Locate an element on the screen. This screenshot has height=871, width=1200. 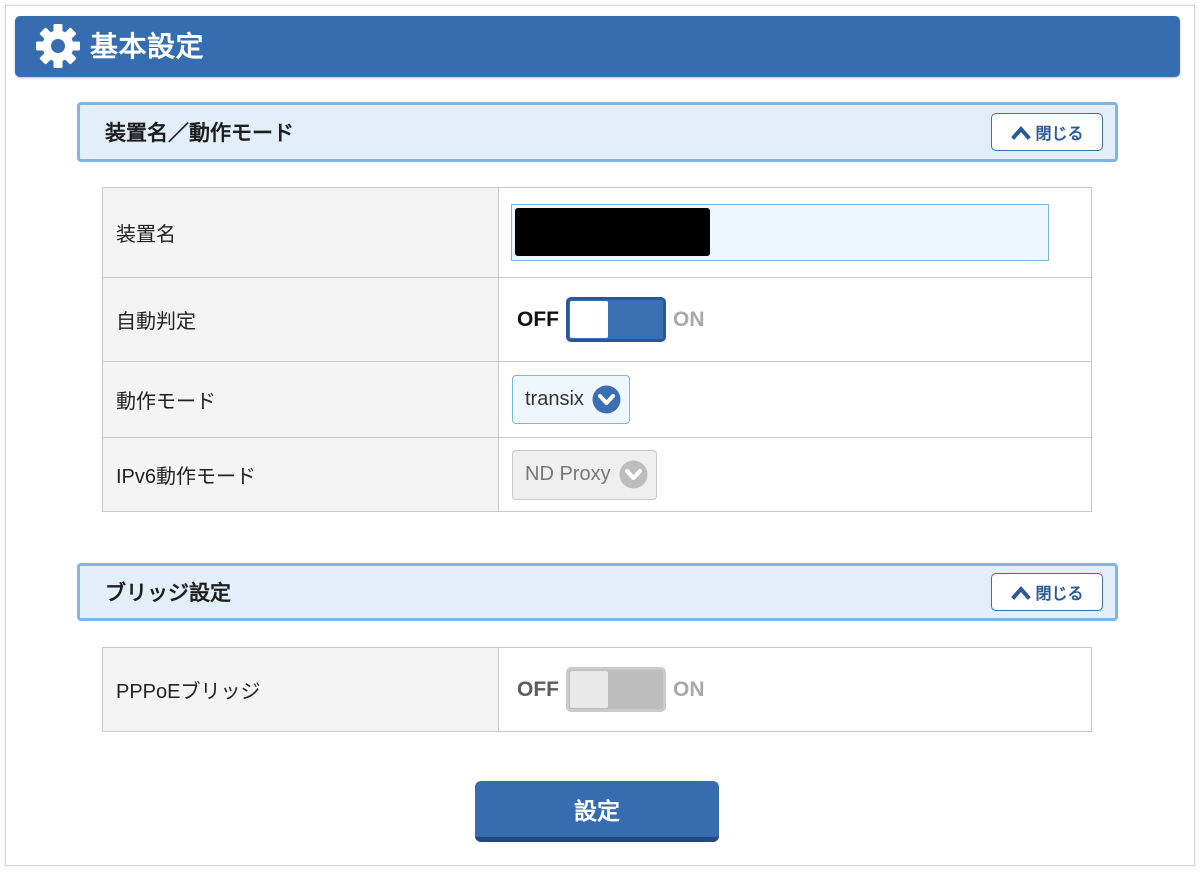
section-header-bridge: ブリッジ設定 閉じる is located at coordinates (597, 592).